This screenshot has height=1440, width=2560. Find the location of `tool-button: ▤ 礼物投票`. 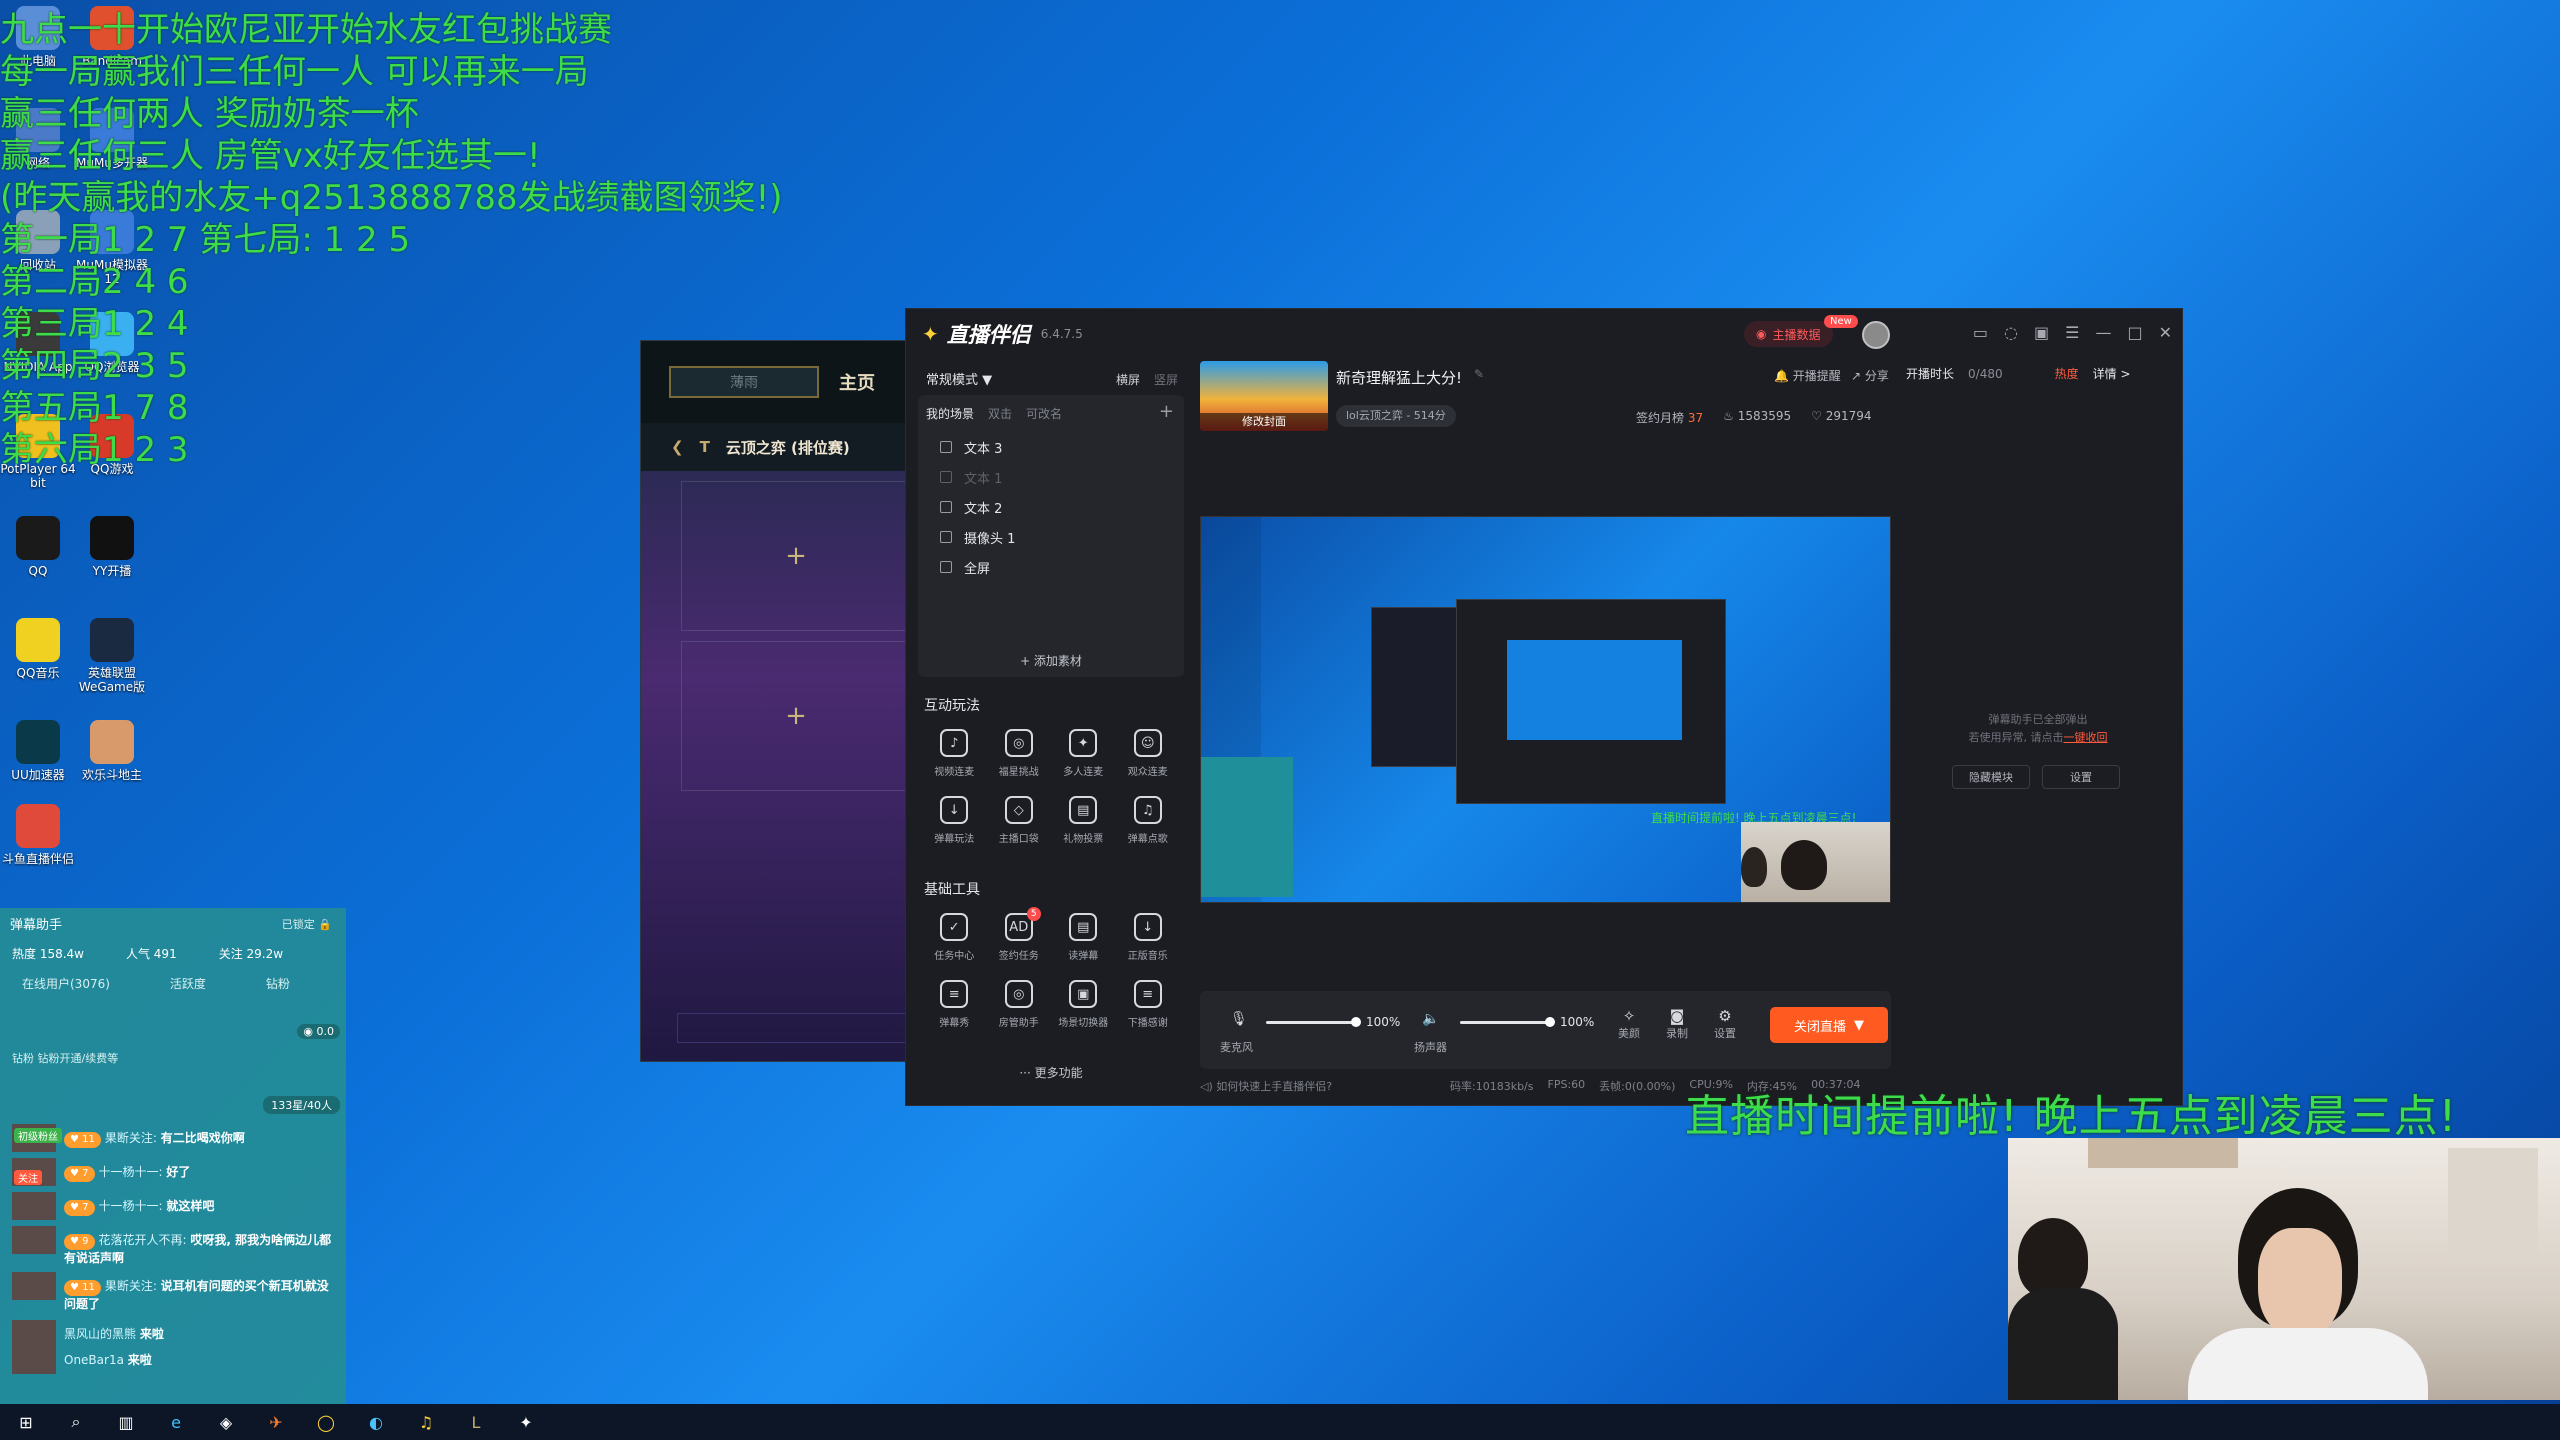

tool-button: ▤ 礼物投票 is located at coordinates (1083, 820).